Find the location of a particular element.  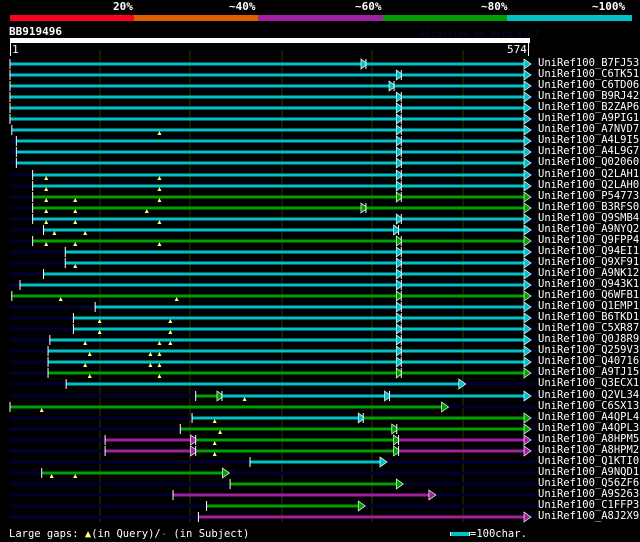

in-subject-label: (in Subject) is located at coordinates (211, 534).